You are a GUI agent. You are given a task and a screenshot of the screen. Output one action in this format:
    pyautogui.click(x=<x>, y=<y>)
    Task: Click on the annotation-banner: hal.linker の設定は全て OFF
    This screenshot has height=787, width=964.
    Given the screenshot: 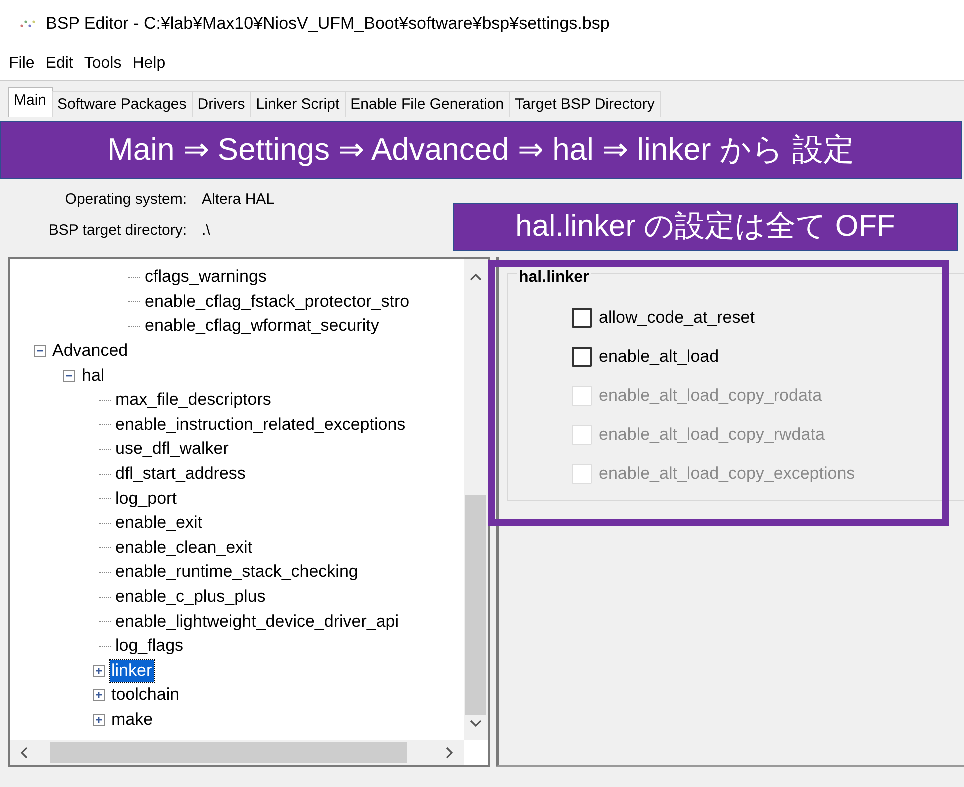 What is the action you would take?
    pyautogui.click(x=705, y=227)
    